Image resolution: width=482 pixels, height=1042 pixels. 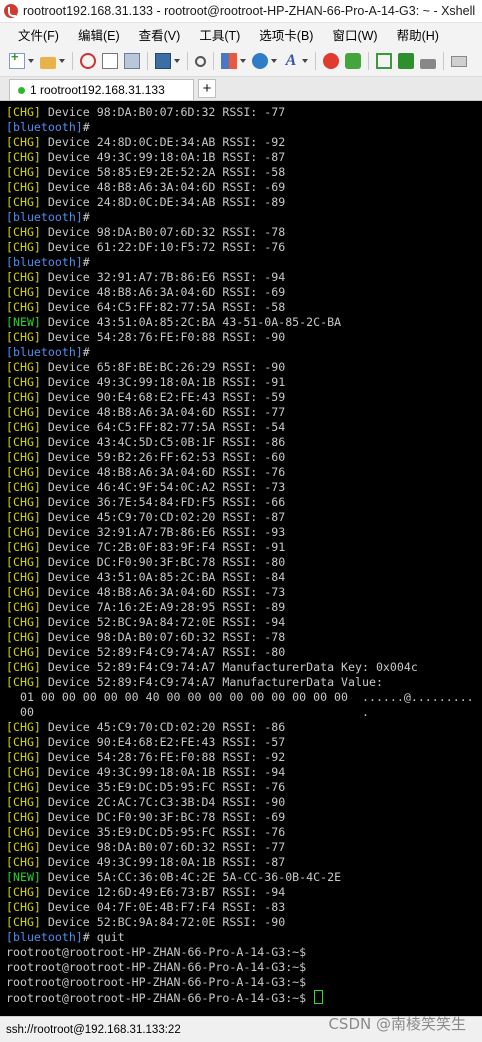 What do you see at coordinates (23, 877) in the screenshot?
I see `event-tag: [NEW]` at bounding box center [23, 877].